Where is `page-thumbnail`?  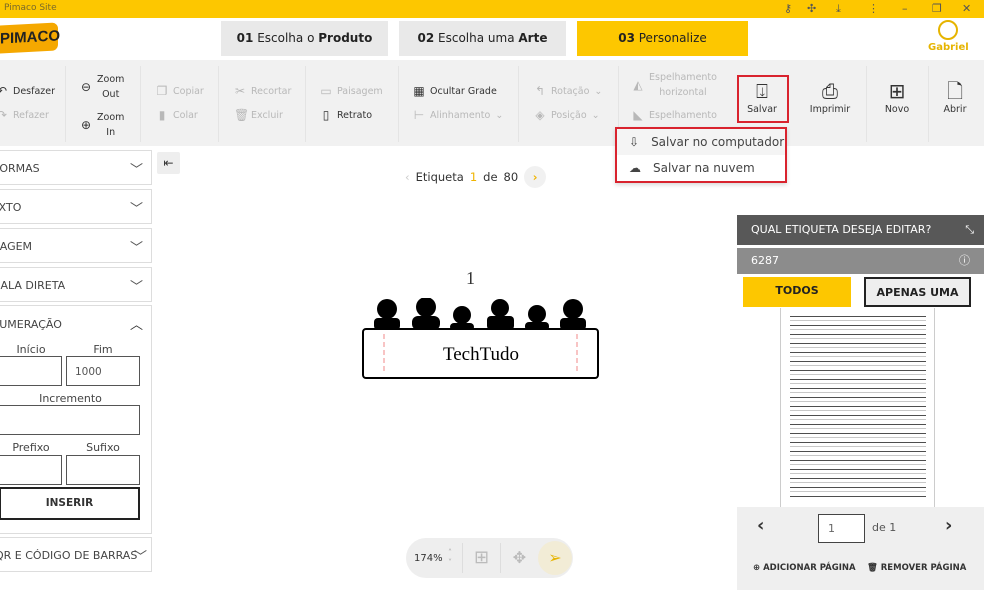 page-thumbnail is located at coordinates (857, 408).